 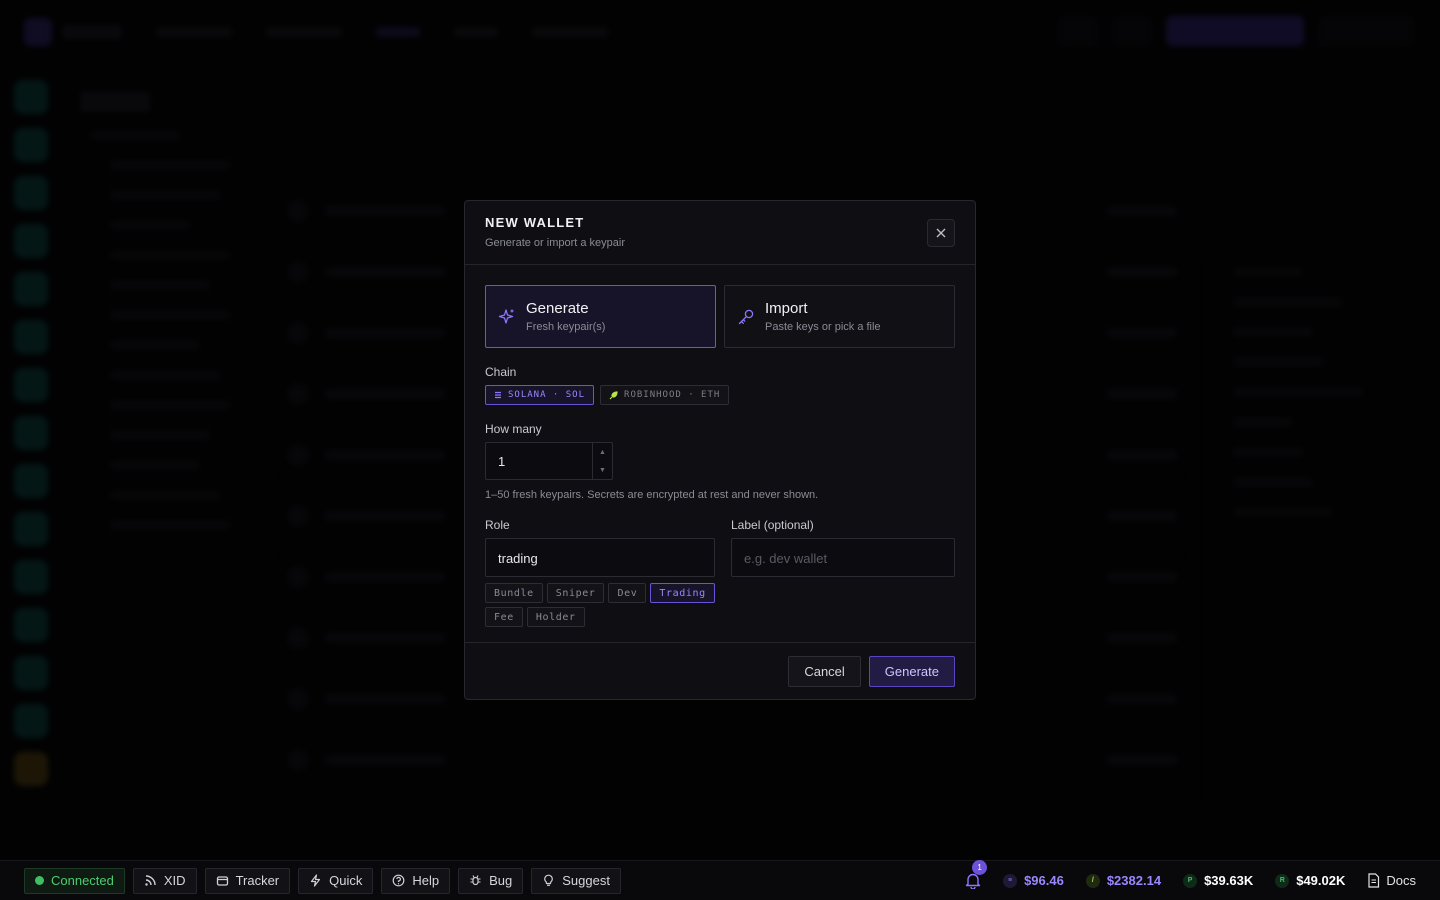 I want to click on label-field: Label (optional) e.g. dev wallet, so click(x=843, y=572).